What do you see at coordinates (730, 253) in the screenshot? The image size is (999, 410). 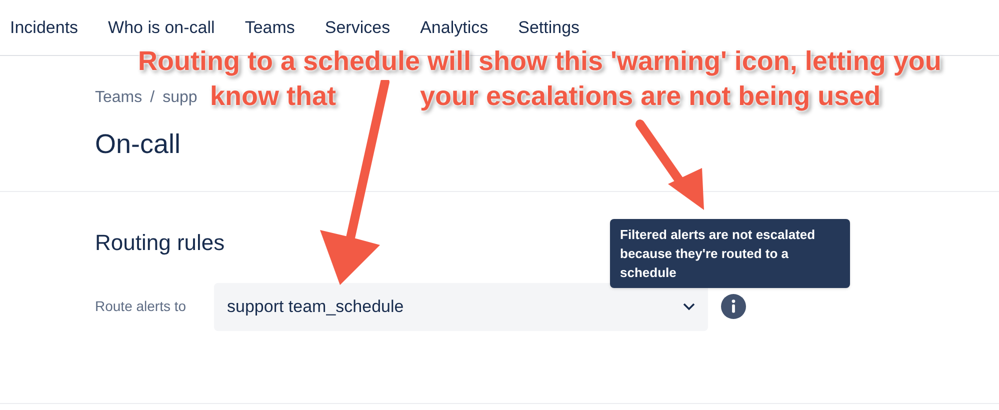 I see `tooltip: Filtered alerts are not escalated because they're routed to a schedule` at bounding box center [730, 253].